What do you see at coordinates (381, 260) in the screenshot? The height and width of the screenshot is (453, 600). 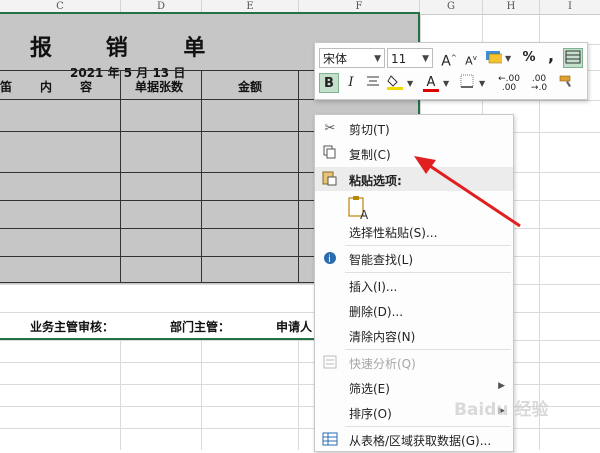 I see `menu-item-label: 智能查找(L)` at bounding box center [381, 260].